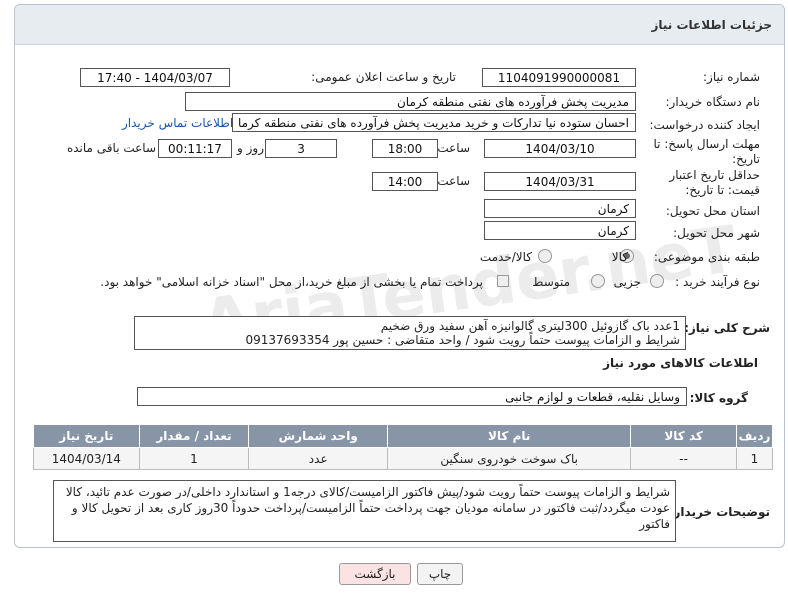  What do you see at coordinates (560, 181) in the screenshot?
I see `validity-date-field: 1404/03/31` at bounding box center [560, 181].